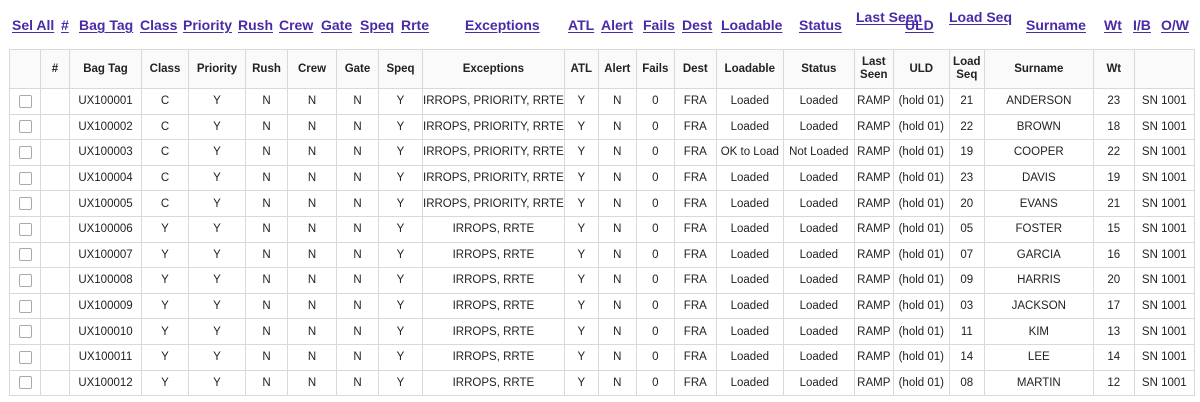 The width and height of the screenshot is (1200, 402). What do you see at coordinates (921, 69) in the screenshot?
I see `col-header-uld: ULD` at bounding box center [921, 69].